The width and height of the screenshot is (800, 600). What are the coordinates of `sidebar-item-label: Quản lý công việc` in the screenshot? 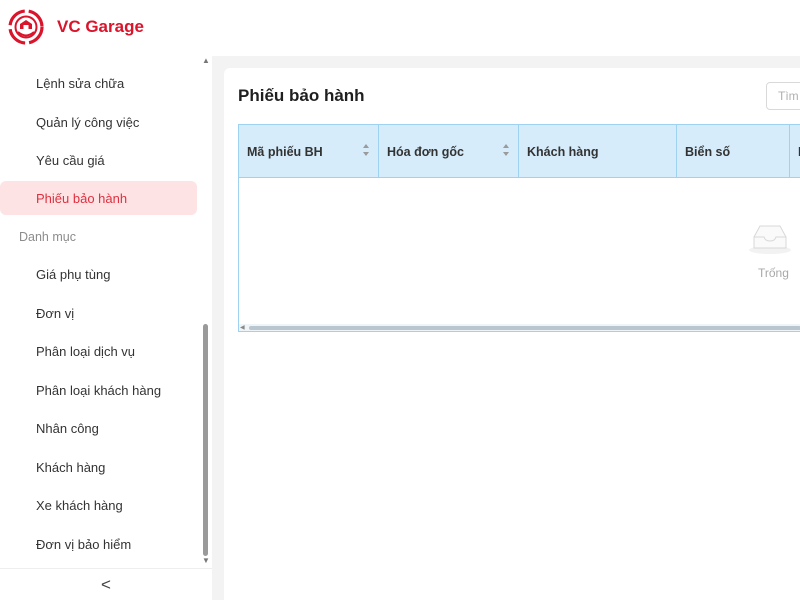 It's located at (88, 122).